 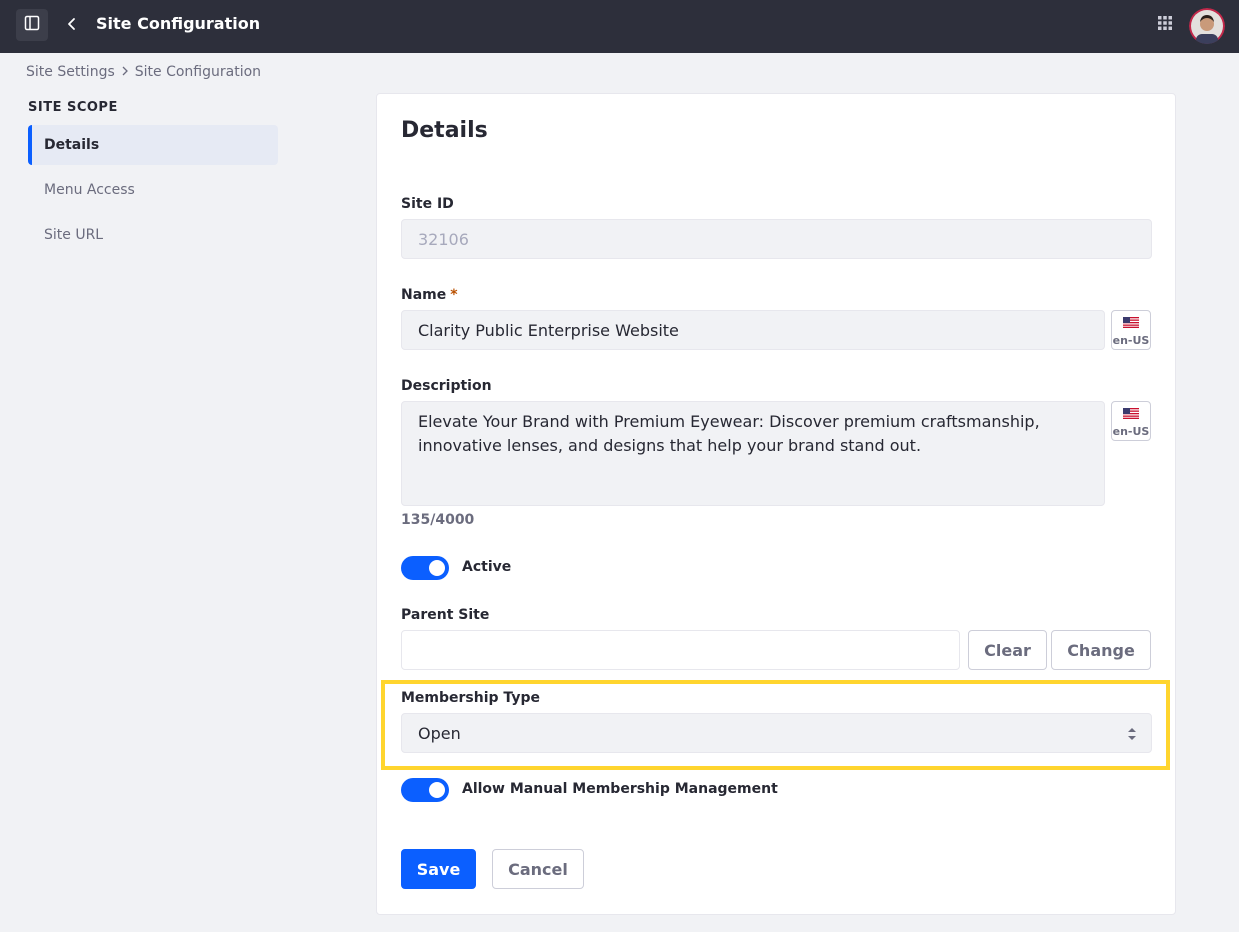 I want to click on nav-item-label: Menu Access, so click(x=89, y=190).